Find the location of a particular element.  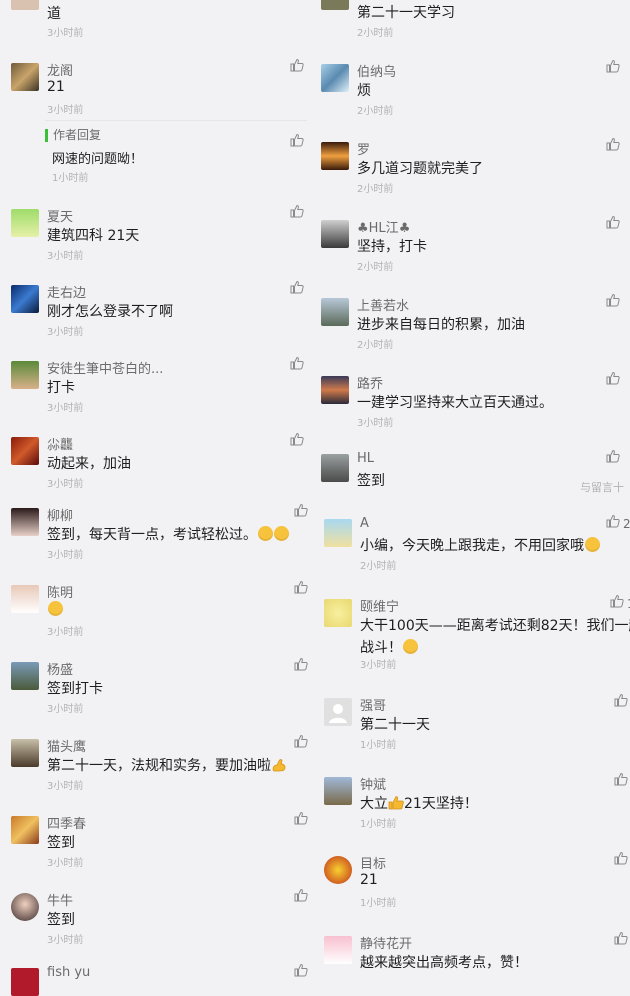

commenter-name: 尛龘 is located at coordinates (60, 443).